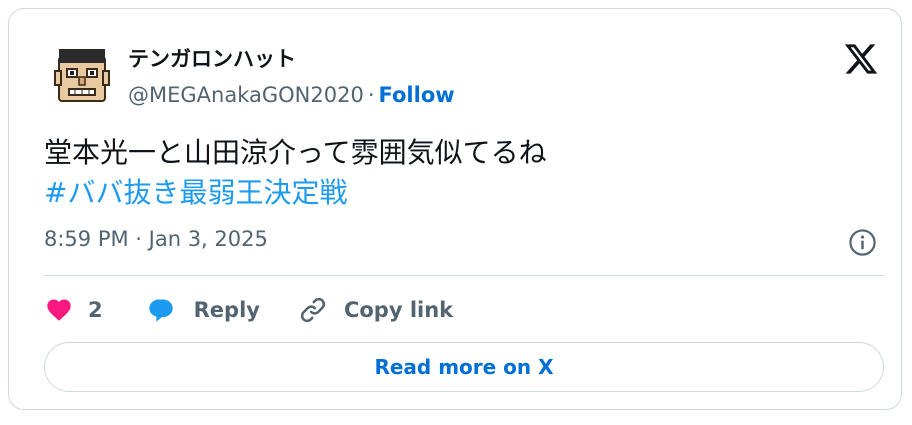 This screenshot has height=425, width=912. What do you see at coordinates (226, 310) in the screenshot?
I see `reply-label: Reply` at bounding box center [226, 310].